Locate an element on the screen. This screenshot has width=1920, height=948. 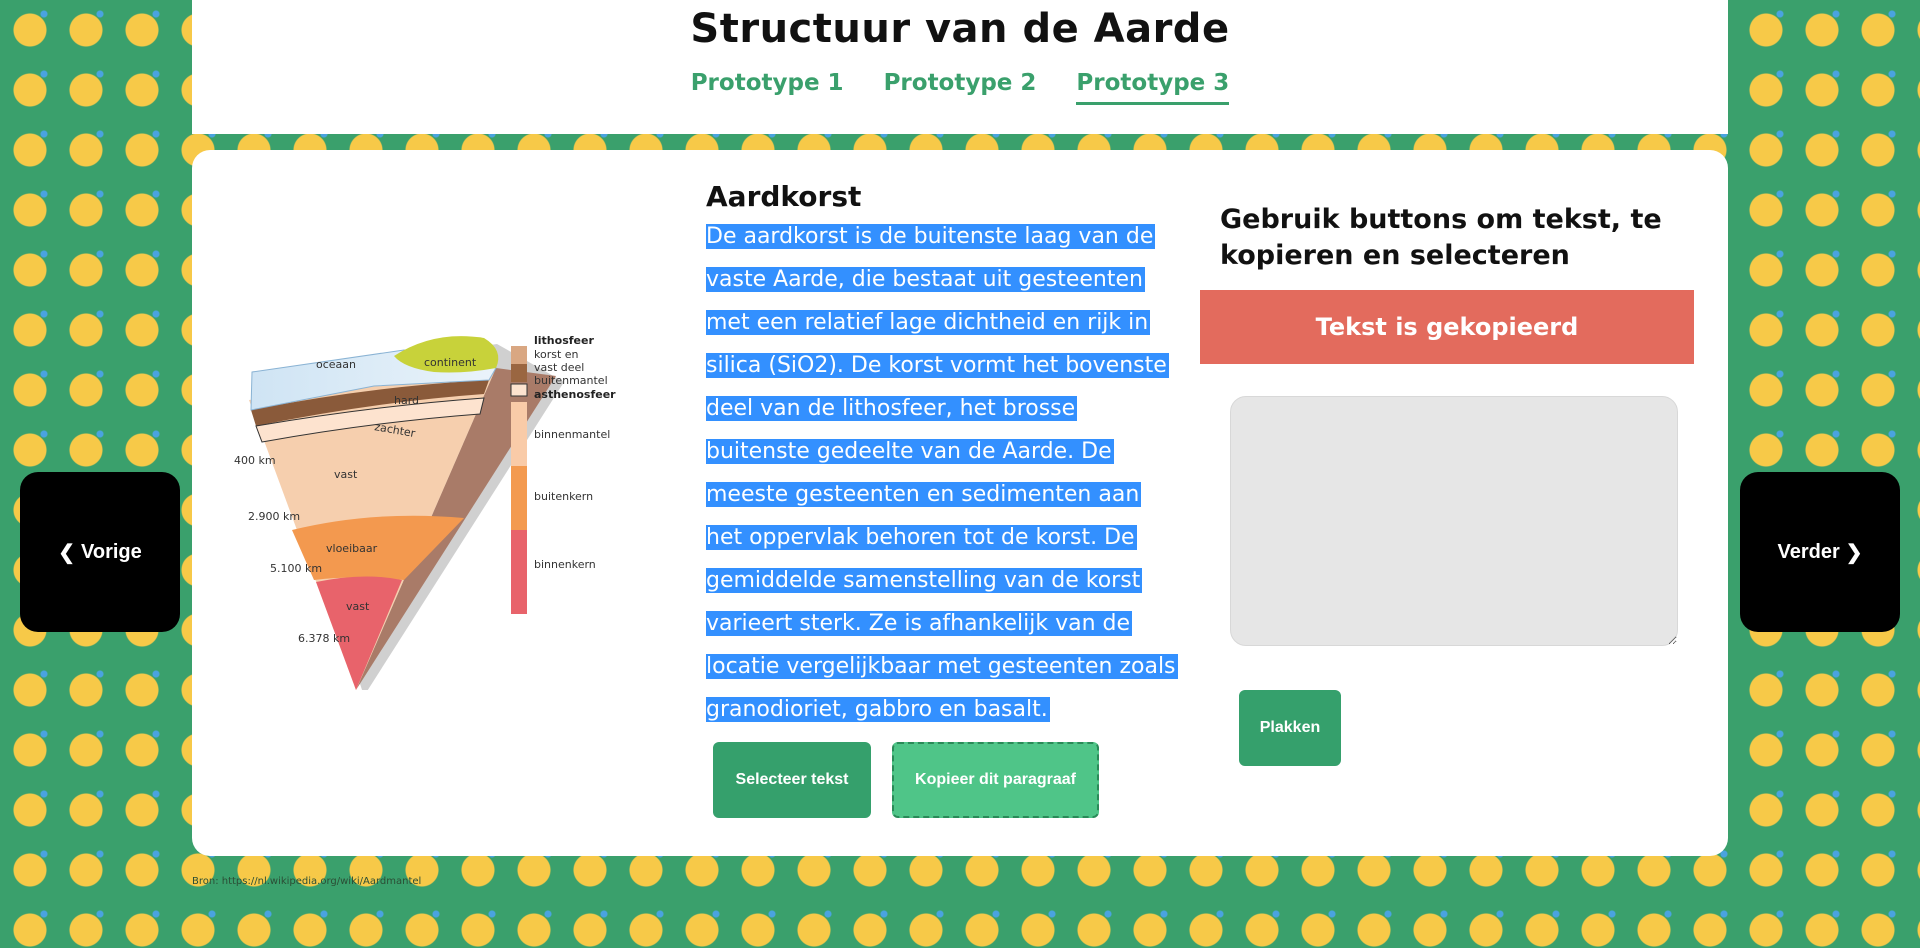
label-hard: hard is located at coordinates (406, 400).